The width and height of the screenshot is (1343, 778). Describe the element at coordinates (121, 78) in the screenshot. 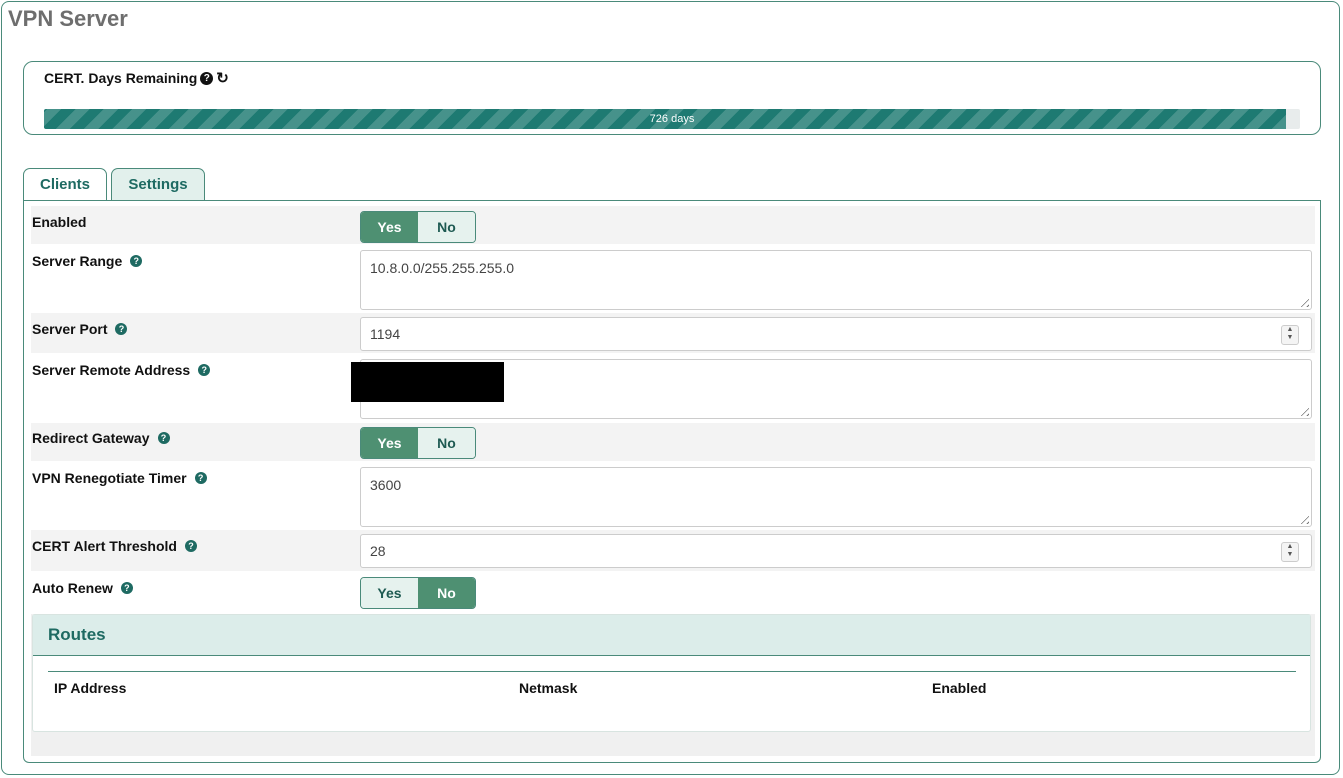

I see `cert-days-label: CERT. Days Remaining` at that location.